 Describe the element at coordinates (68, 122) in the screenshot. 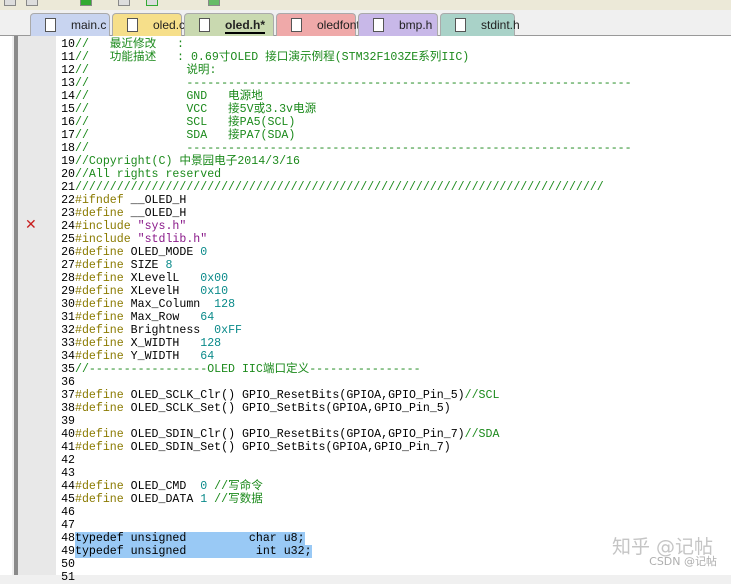

I see `line-number: 16` at that location.